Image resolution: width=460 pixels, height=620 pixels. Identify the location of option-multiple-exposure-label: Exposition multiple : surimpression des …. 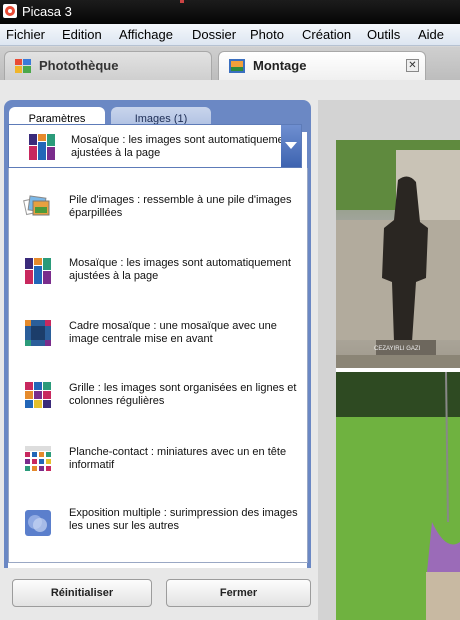
(183, 519).